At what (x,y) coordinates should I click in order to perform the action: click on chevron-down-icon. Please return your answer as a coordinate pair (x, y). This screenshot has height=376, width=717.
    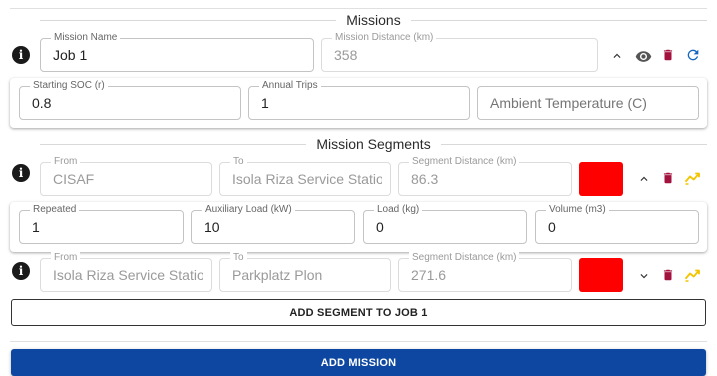
    Looking at the image, I should click on (644, 276).